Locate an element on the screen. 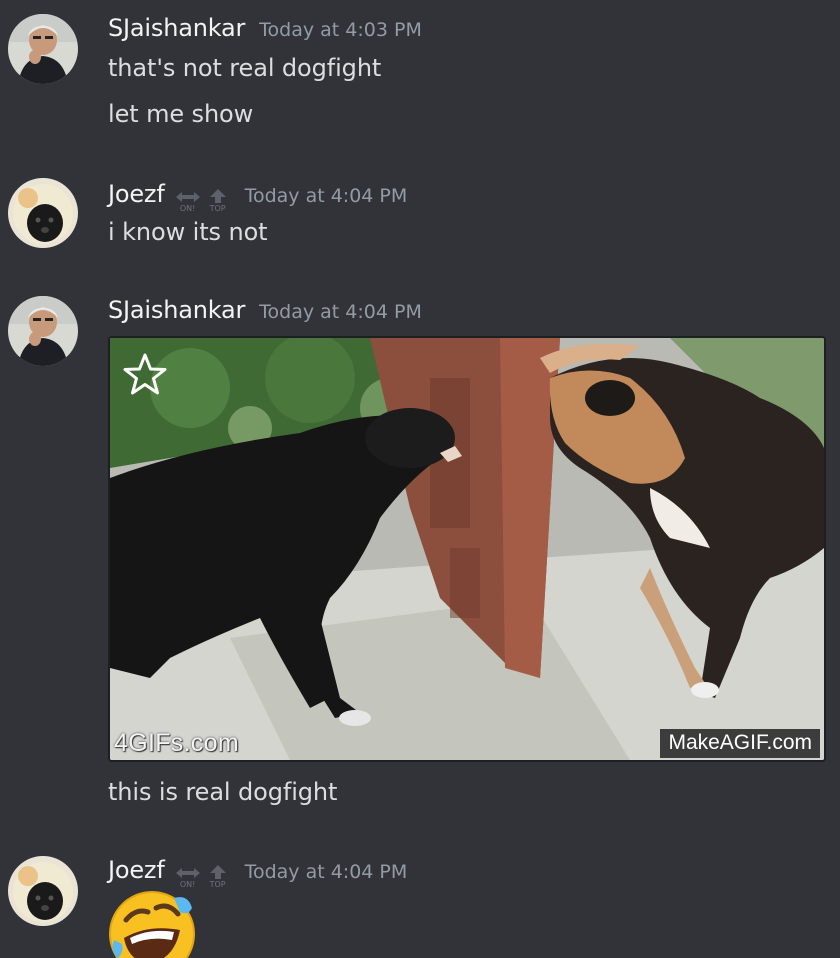 This screenshot has width=840, height=958. message-text: let me show is located at coordinates (181, 114).